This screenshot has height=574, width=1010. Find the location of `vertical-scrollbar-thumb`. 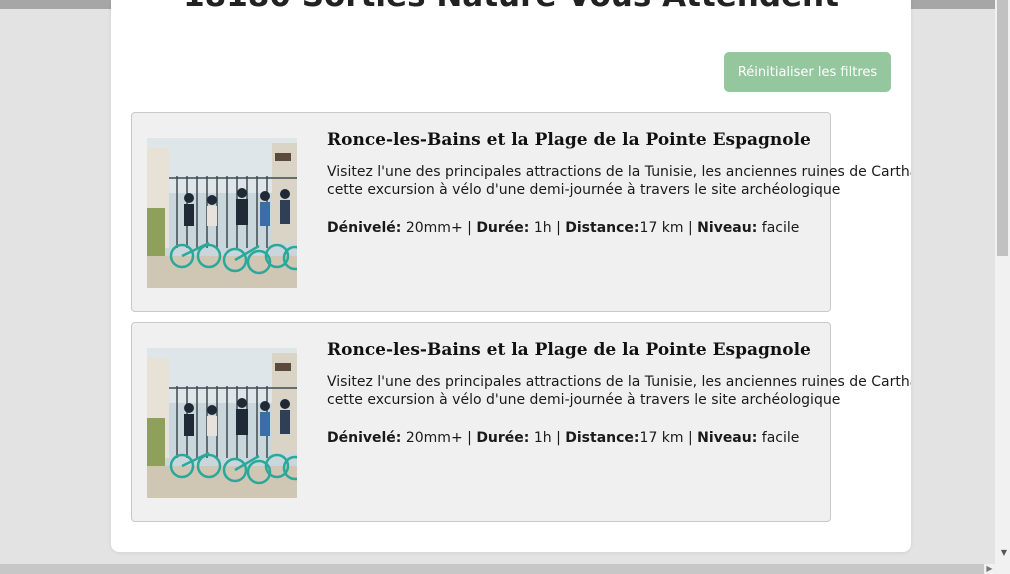

vertical-scrollbar-thumb is located at coordinates (1002, 128).